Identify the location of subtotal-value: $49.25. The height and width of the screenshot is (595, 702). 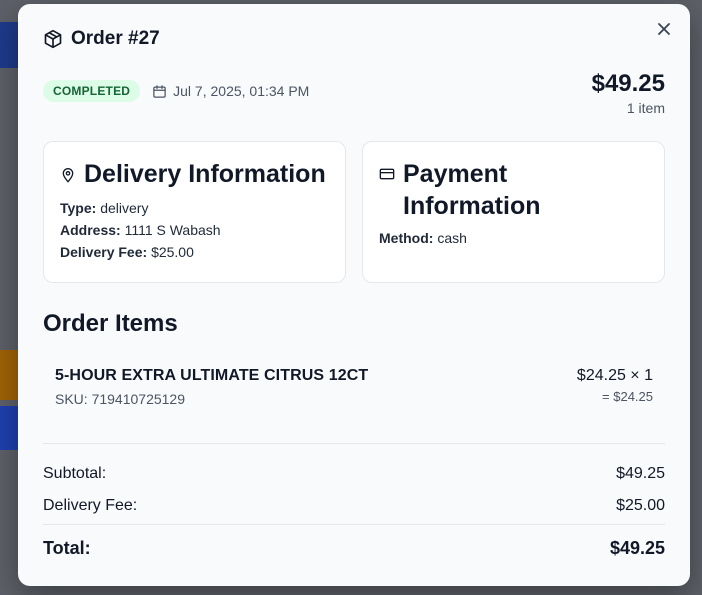
(640, 473).